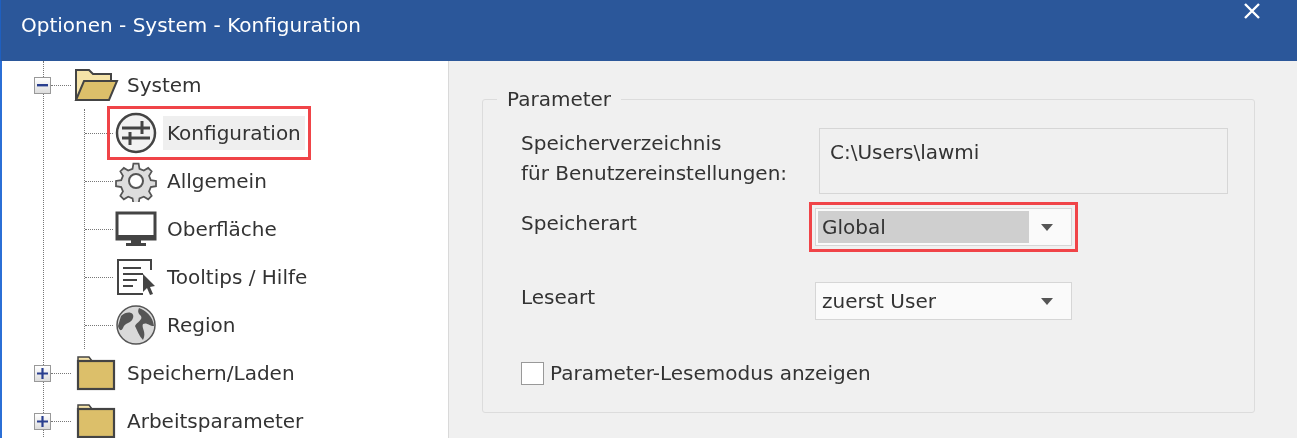  Describe the element at coordinates (212, 277) in the screenshot. I see `tree-item: Tooltips / Hilfe` at that location.